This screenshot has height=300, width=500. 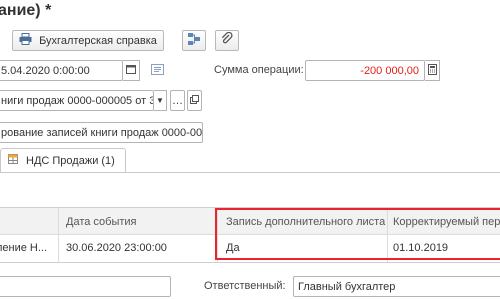 What do you see at coordinates (85, 286) in the screenshot?
I see `comment-field` at bounding box center [85, 286].